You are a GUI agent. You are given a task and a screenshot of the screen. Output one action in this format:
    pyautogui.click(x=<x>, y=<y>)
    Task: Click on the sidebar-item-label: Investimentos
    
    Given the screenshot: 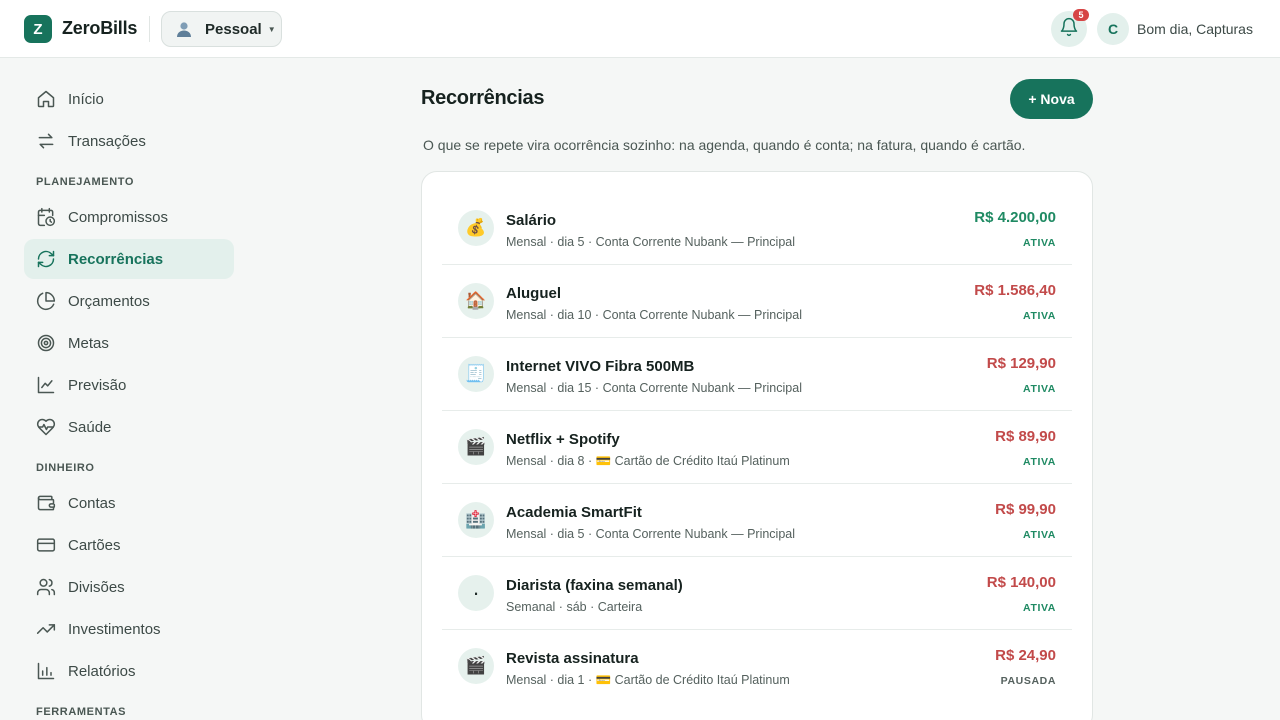 What is the action you would take?
    pyautogui.click(x=114, y=629)
    